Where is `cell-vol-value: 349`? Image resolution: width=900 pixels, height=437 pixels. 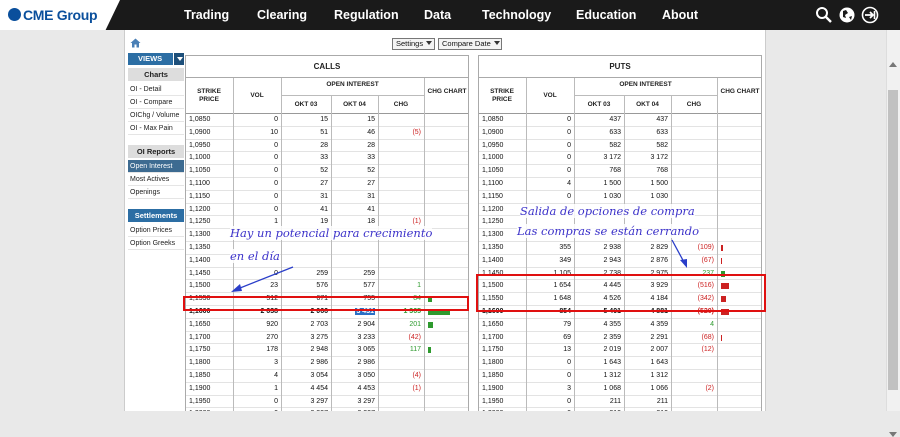
cell-vol-value: 349 is located at coordinates (565, 260).